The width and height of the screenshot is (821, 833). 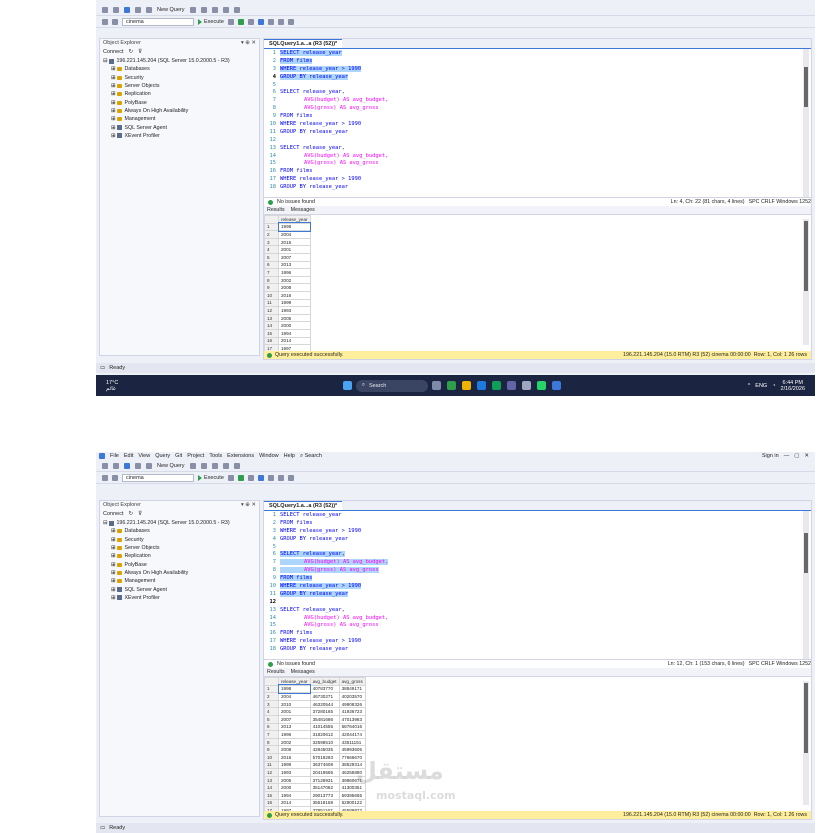 I want to click on grid-cell: 2014, so click(x=294, y=341).